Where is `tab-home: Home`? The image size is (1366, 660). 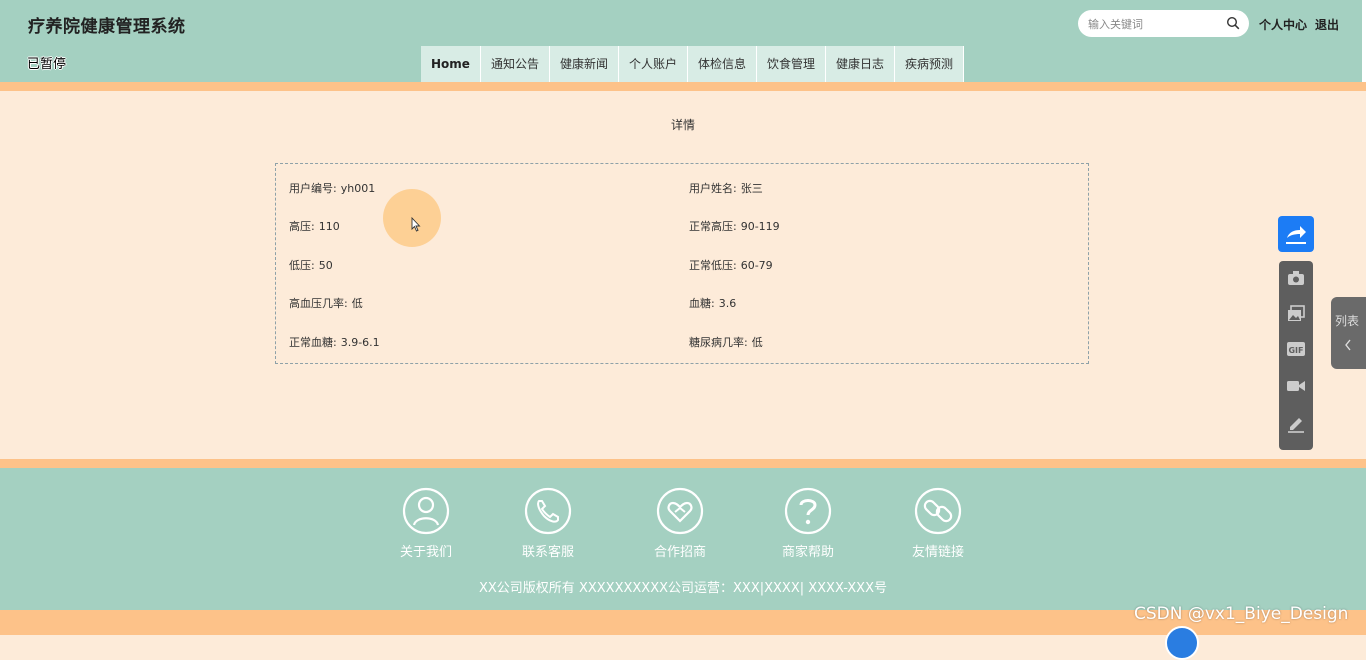 tab-home: Home is located at coordinates (451, 64).